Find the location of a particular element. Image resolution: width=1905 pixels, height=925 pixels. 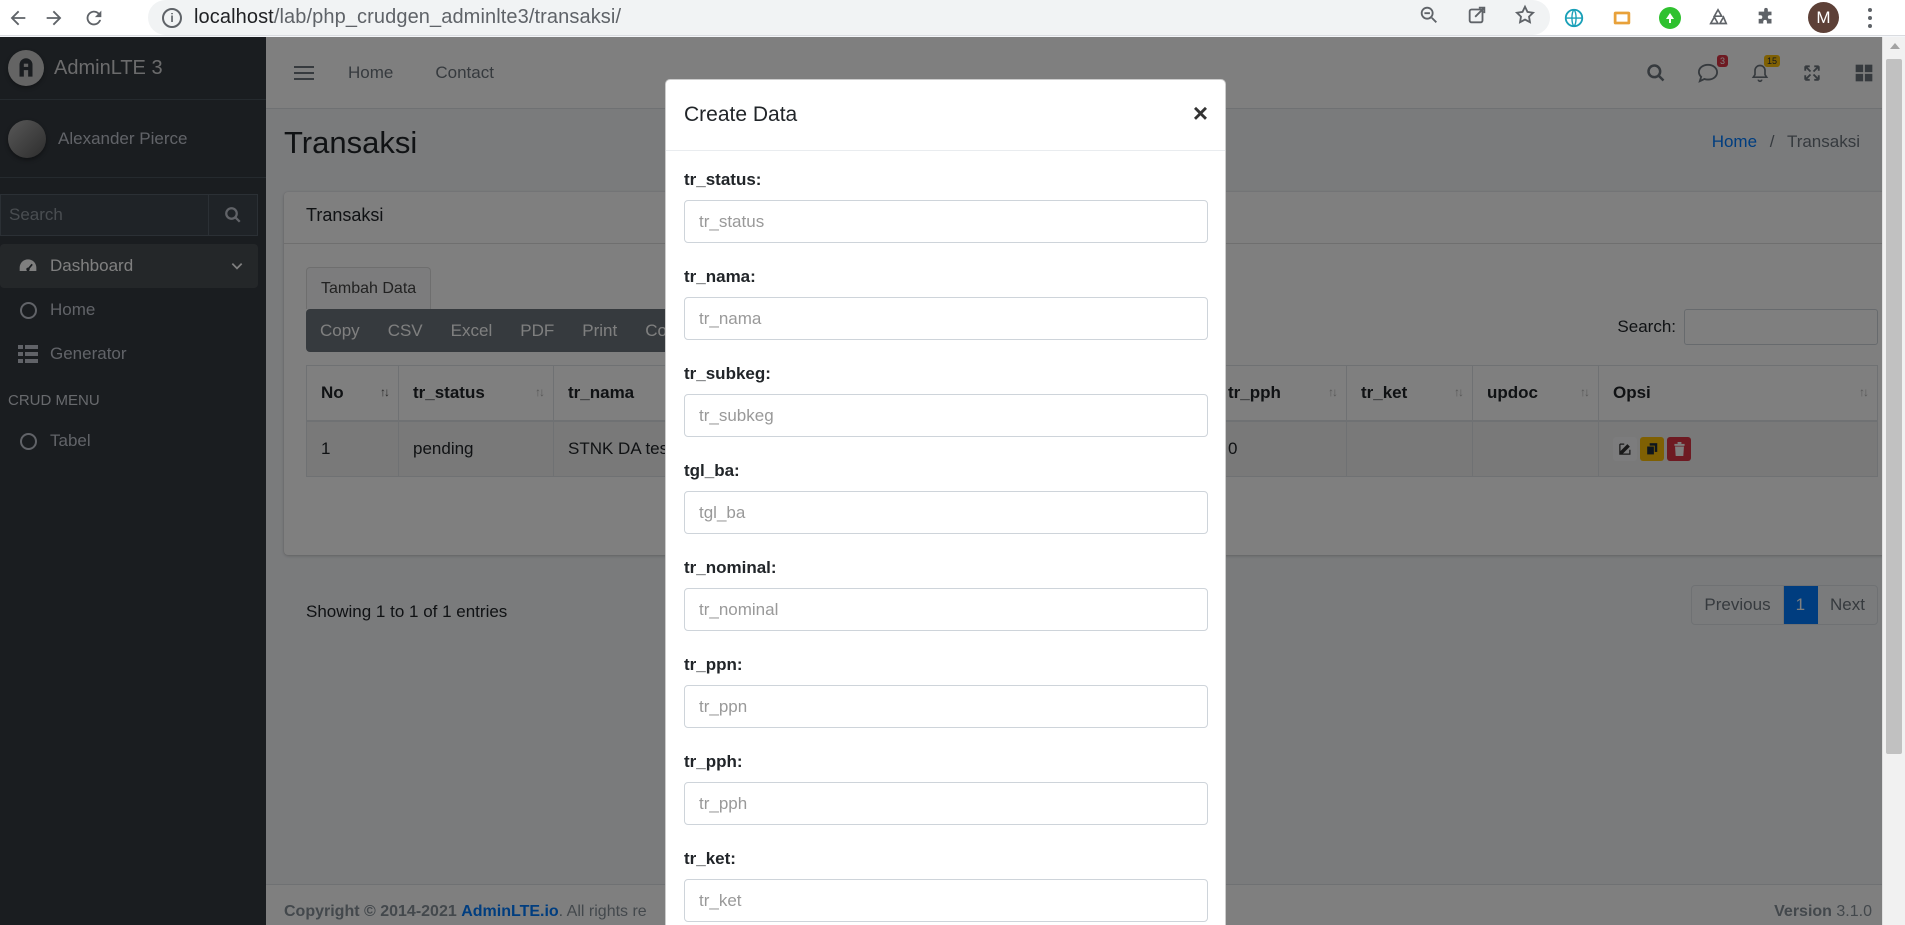

tr-subkeg-input: tr_subkeg is located at coordinates (946, 415).